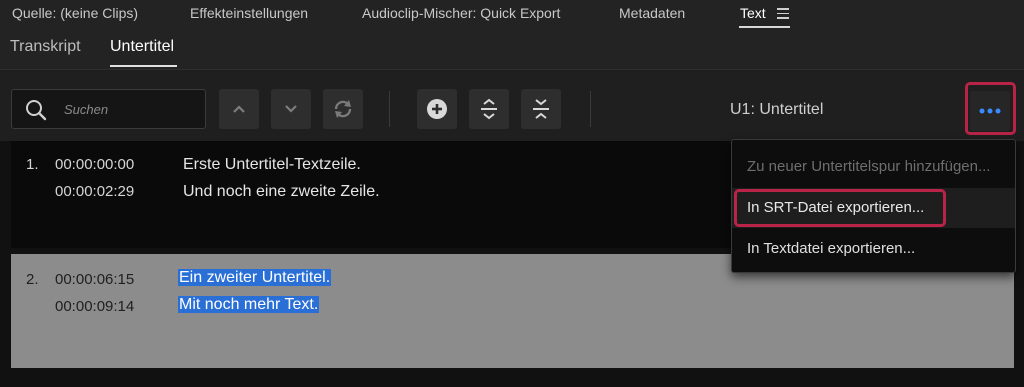  What do you see at coordinates (32, 164) in the screenshot?
I see `caption-number: 1.` at bounding box center [32, 164].